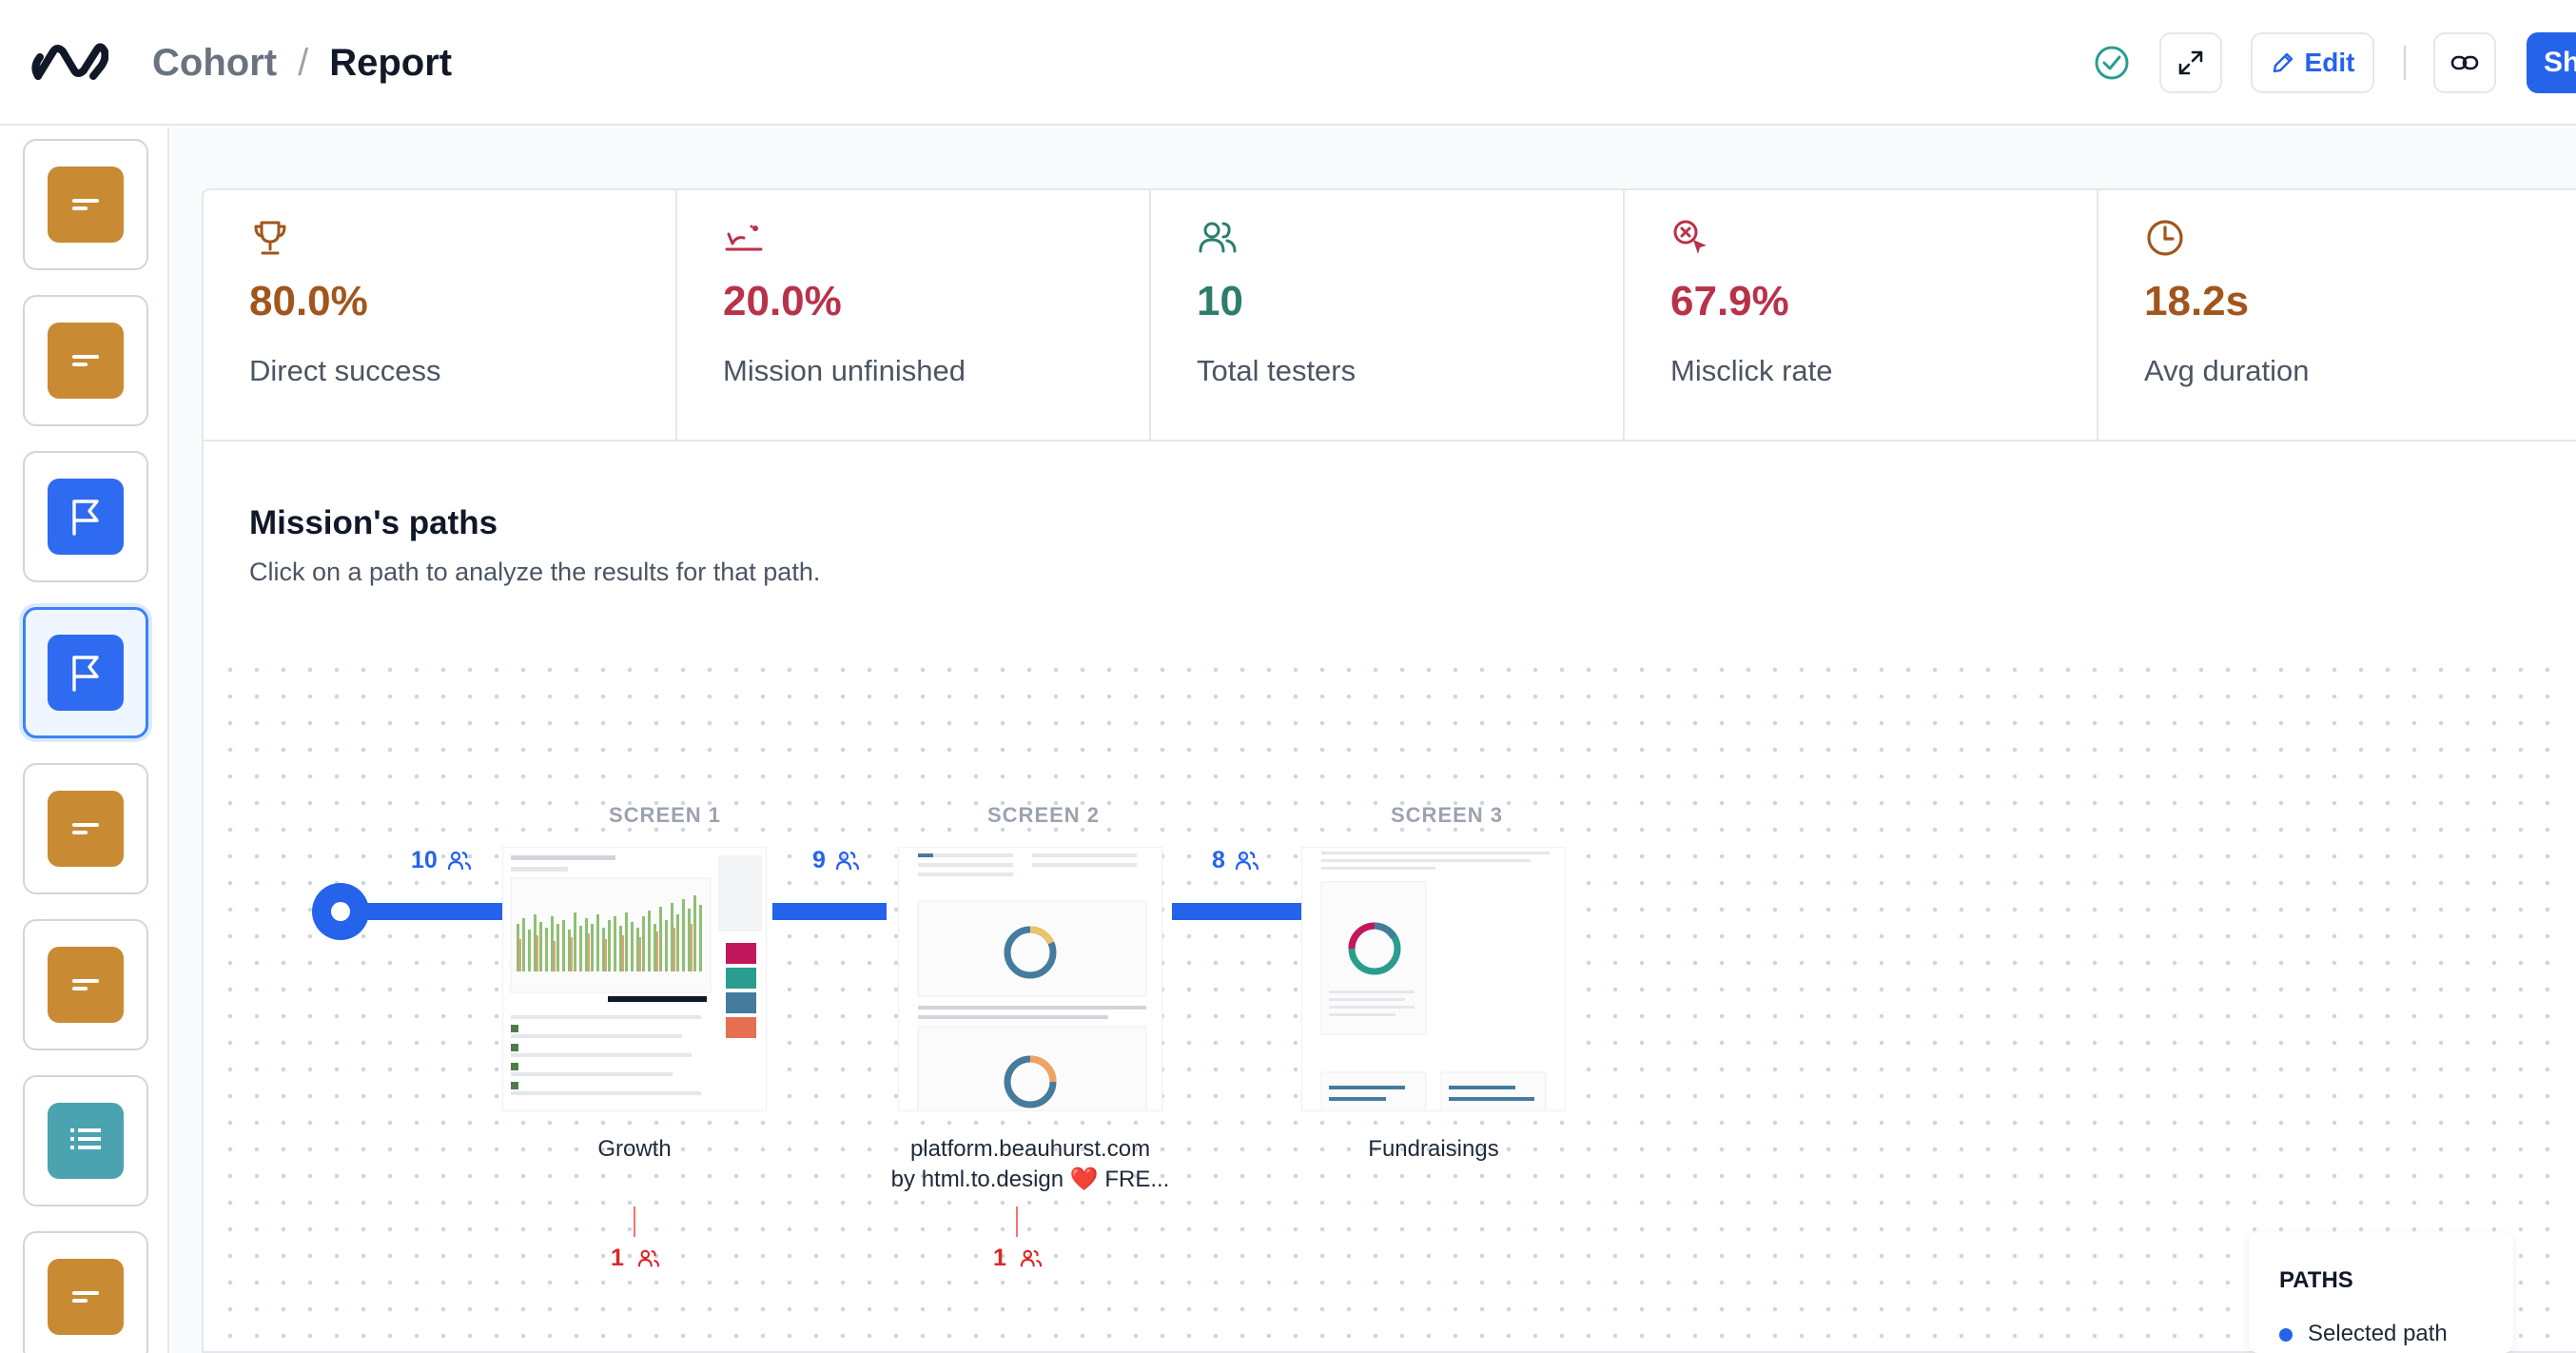 The height and width of the screenshot is (1353, 2576). Describe the element at coordinates (424, 860) in the screenshot. I see `path-count-value: 10` at that location.